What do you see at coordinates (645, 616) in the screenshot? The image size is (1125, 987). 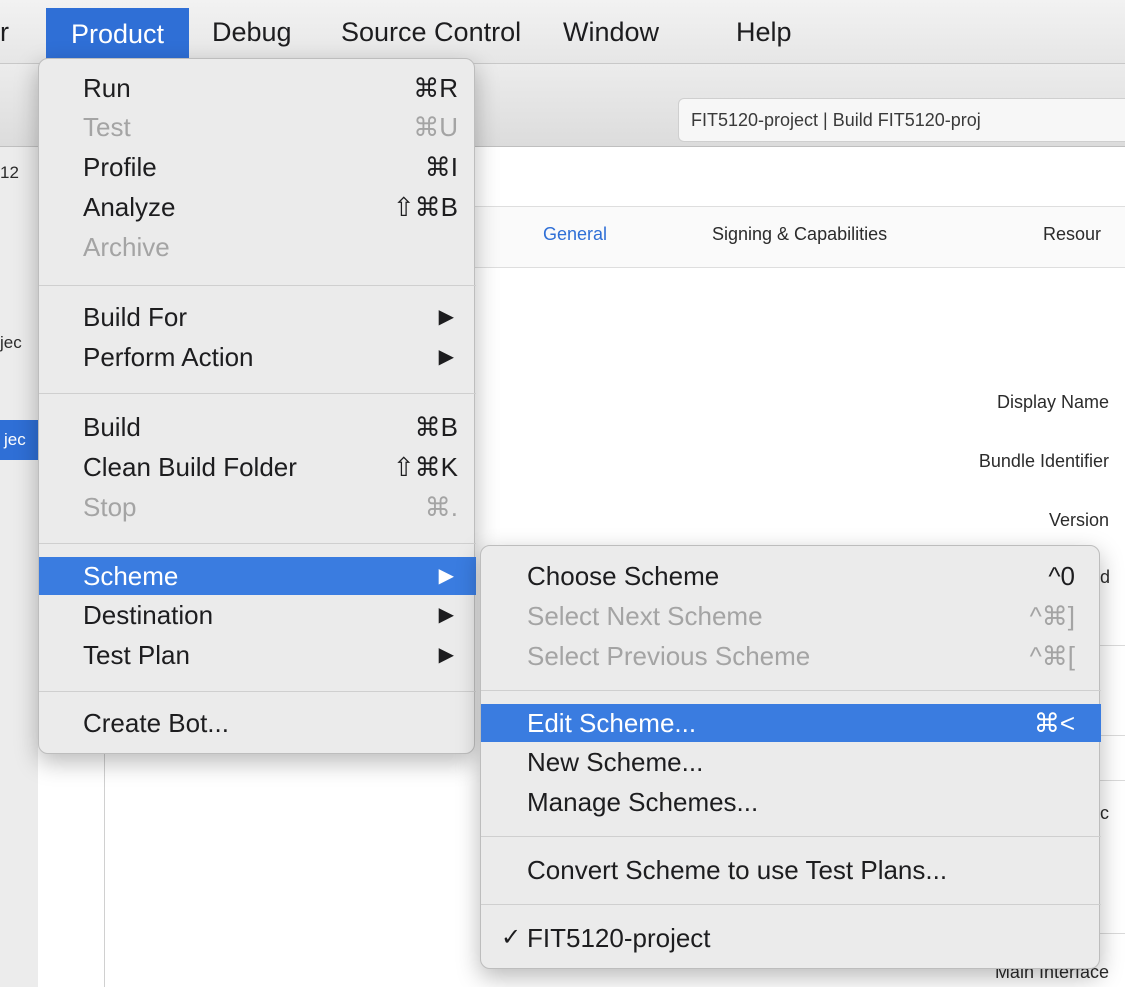 I see `menu-item-label: Select Next Scheme` at bounding box center [645, 616].